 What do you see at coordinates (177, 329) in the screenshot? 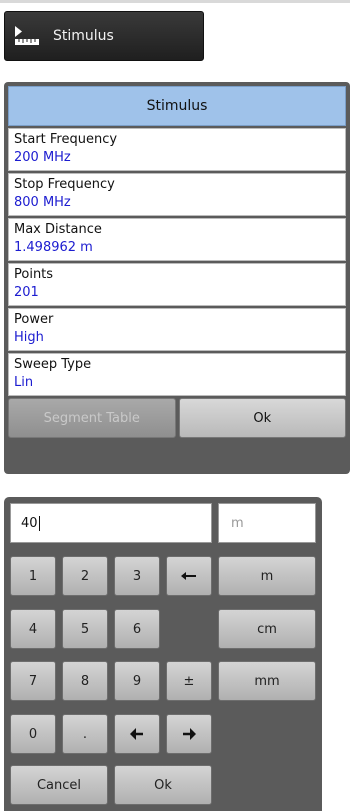
I see `menu-item-power: Power High` at bounding box center [177, 329].